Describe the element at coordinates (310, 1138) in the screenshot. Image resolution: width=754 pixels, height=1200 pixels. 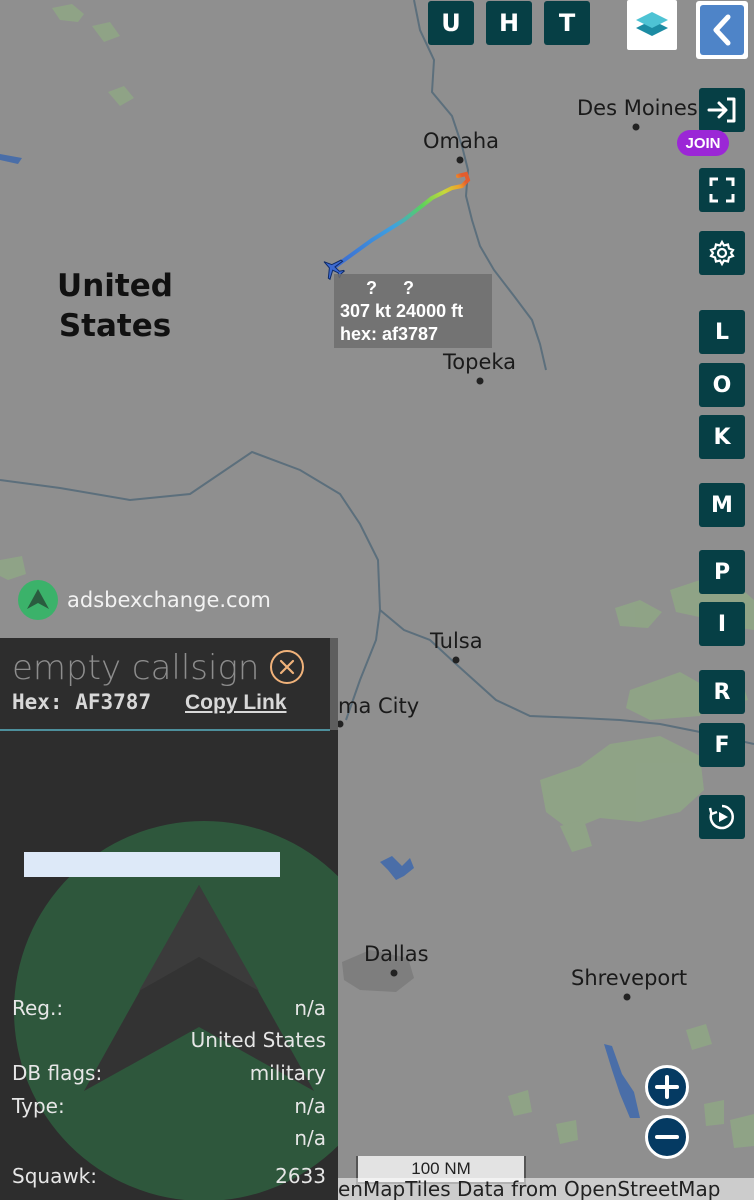
I see `type-desc-value: n/a` at that location.